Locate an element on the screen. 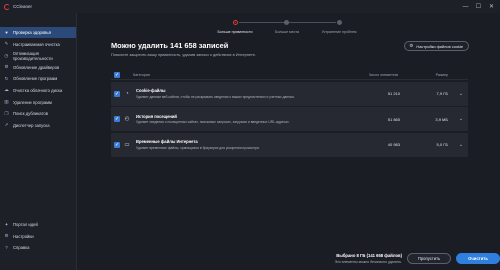 This screenshot has width=500, height=270. sidebar-item-label: Удаление программ is located at coordinates (32, 102).